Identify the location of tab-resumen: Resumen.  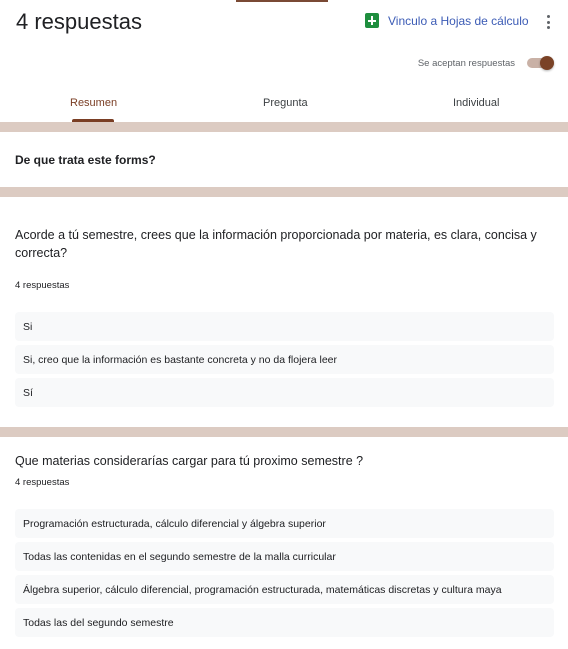
(93, 103).